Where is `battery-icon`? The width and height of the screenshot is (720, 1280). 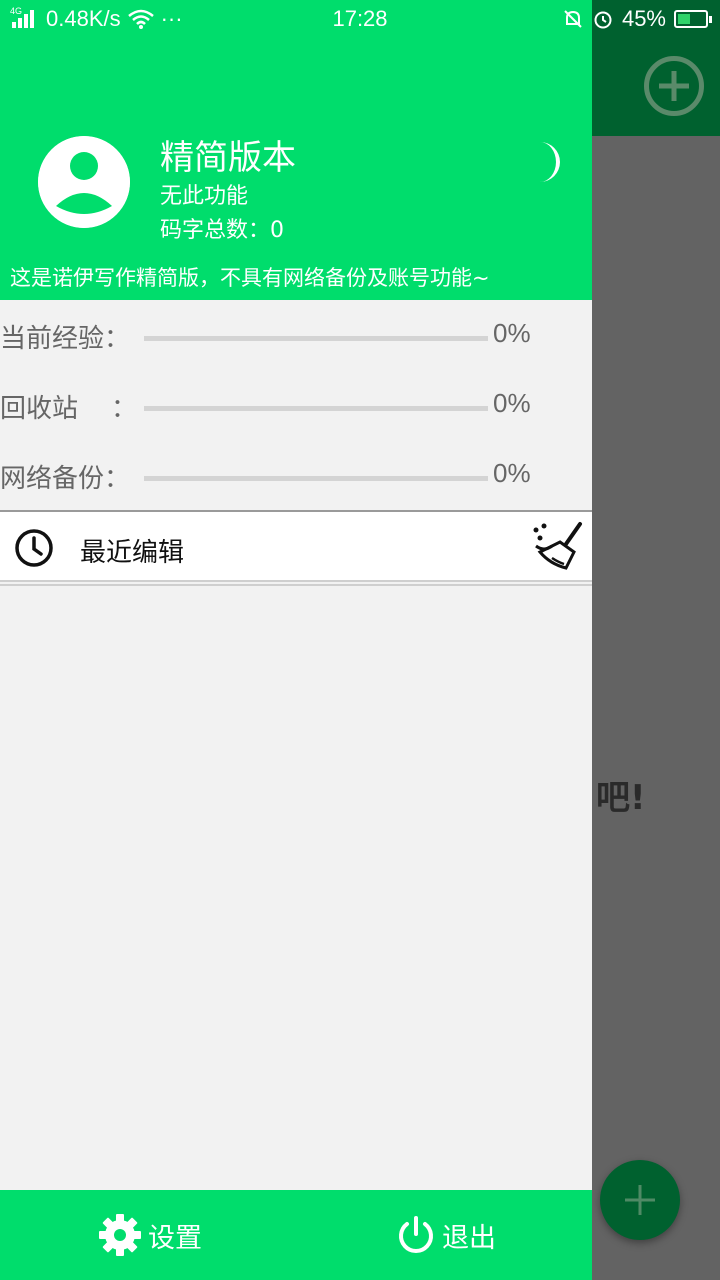
battery-icon is located at coordinates (693, 19).